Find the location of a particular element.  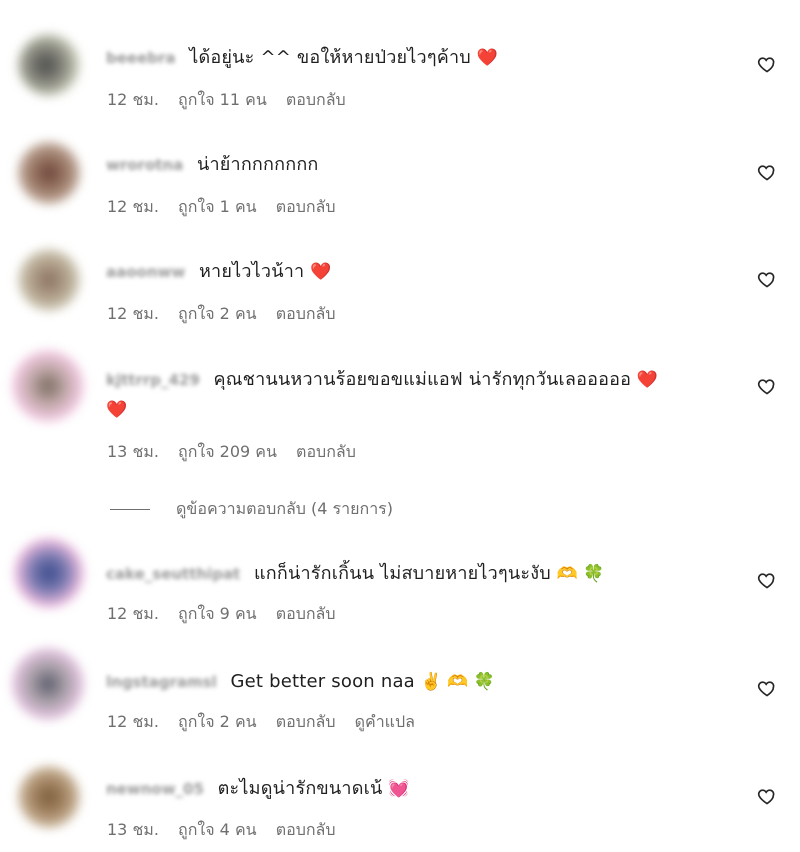

divider is located at coordinates (130, 509).